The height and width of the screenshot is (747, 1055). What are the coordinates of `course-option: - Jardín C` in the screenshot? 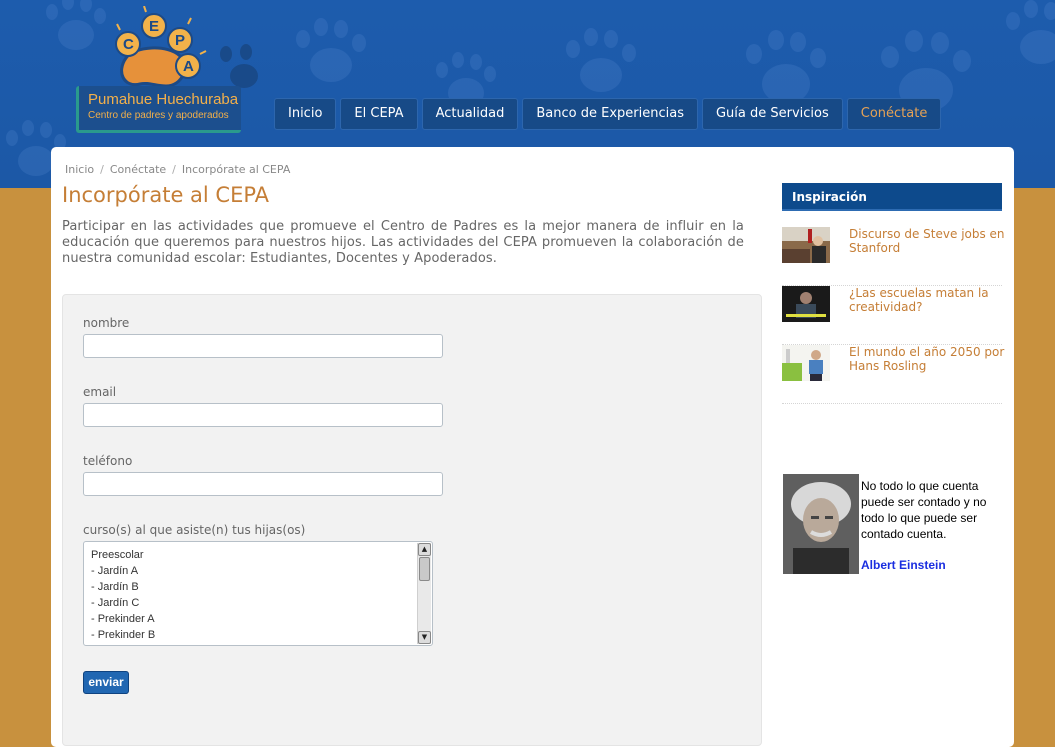 It's located at (261, 603).